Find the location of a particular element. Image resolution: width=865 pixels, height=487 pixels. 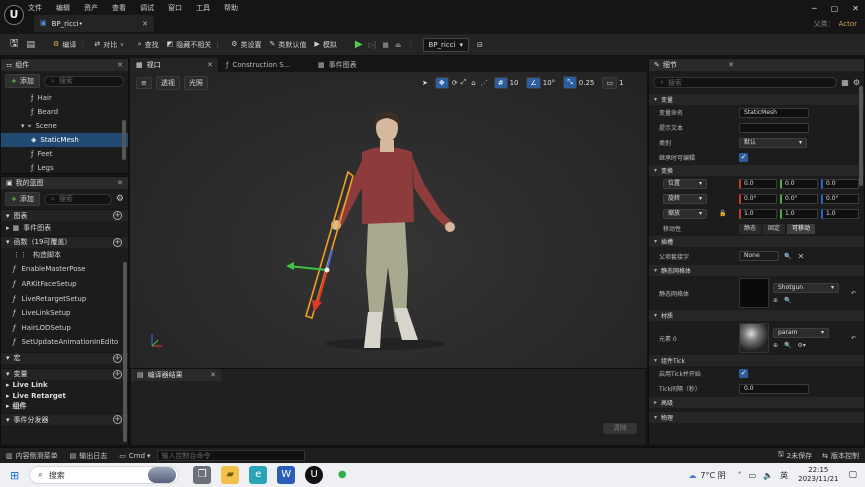

browse-socket-icon: 🔍 is located at coordinates (787, 256).